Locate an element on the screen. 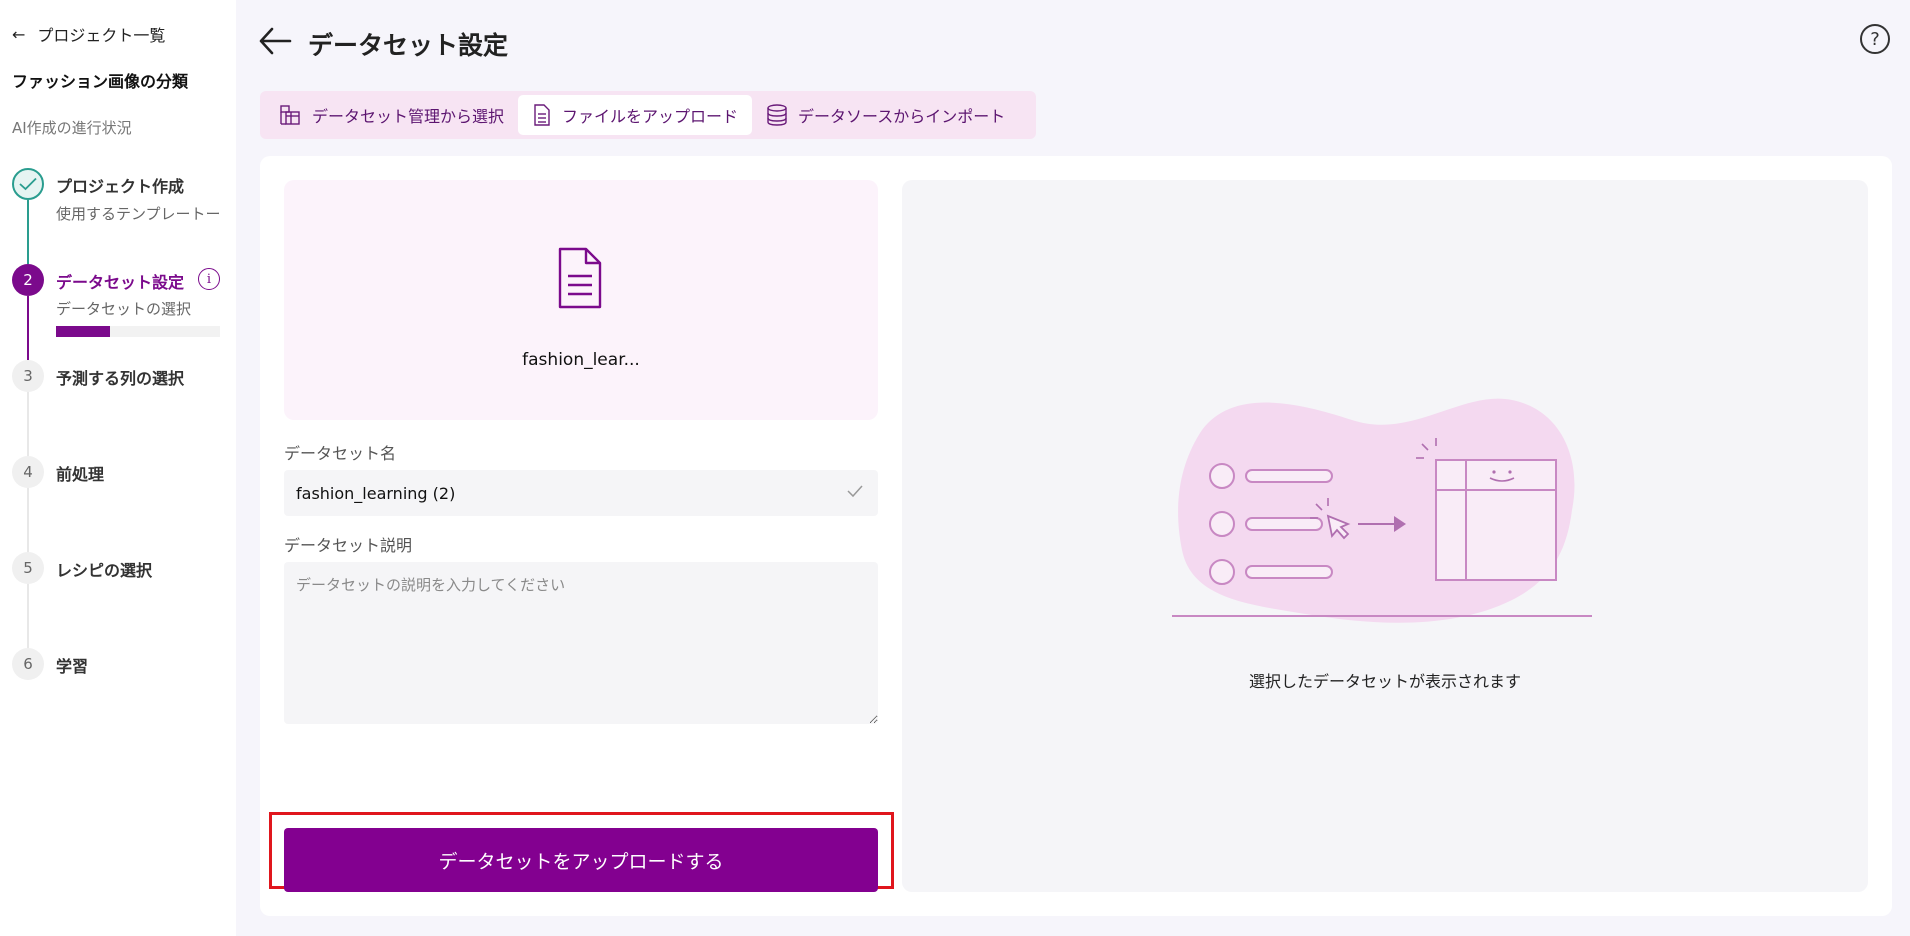  upload-dataset-button: データセットをアップロードする is located at coordinates (581, 860).